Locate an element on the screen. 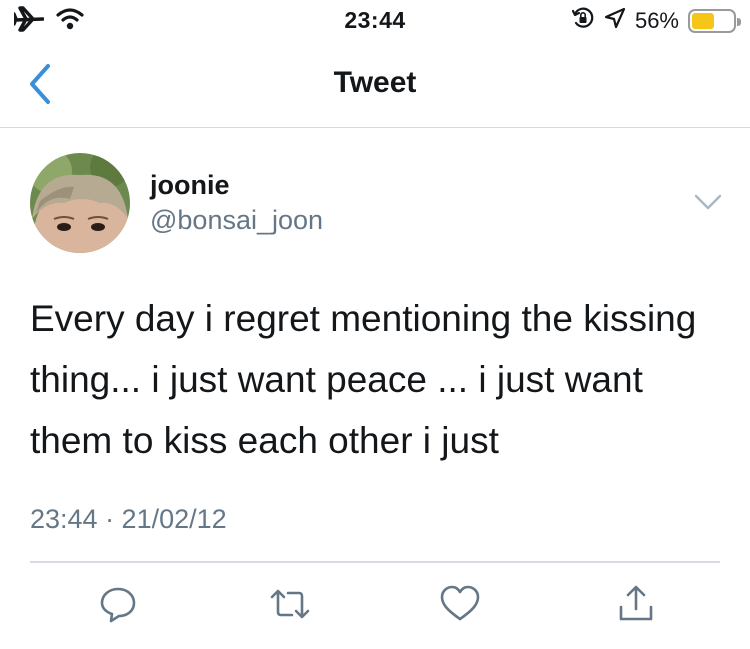 Image resolution: width=750 pixels, height=649 pixels. status-bar: 23:44 56% is located at coordinates (375, 20).